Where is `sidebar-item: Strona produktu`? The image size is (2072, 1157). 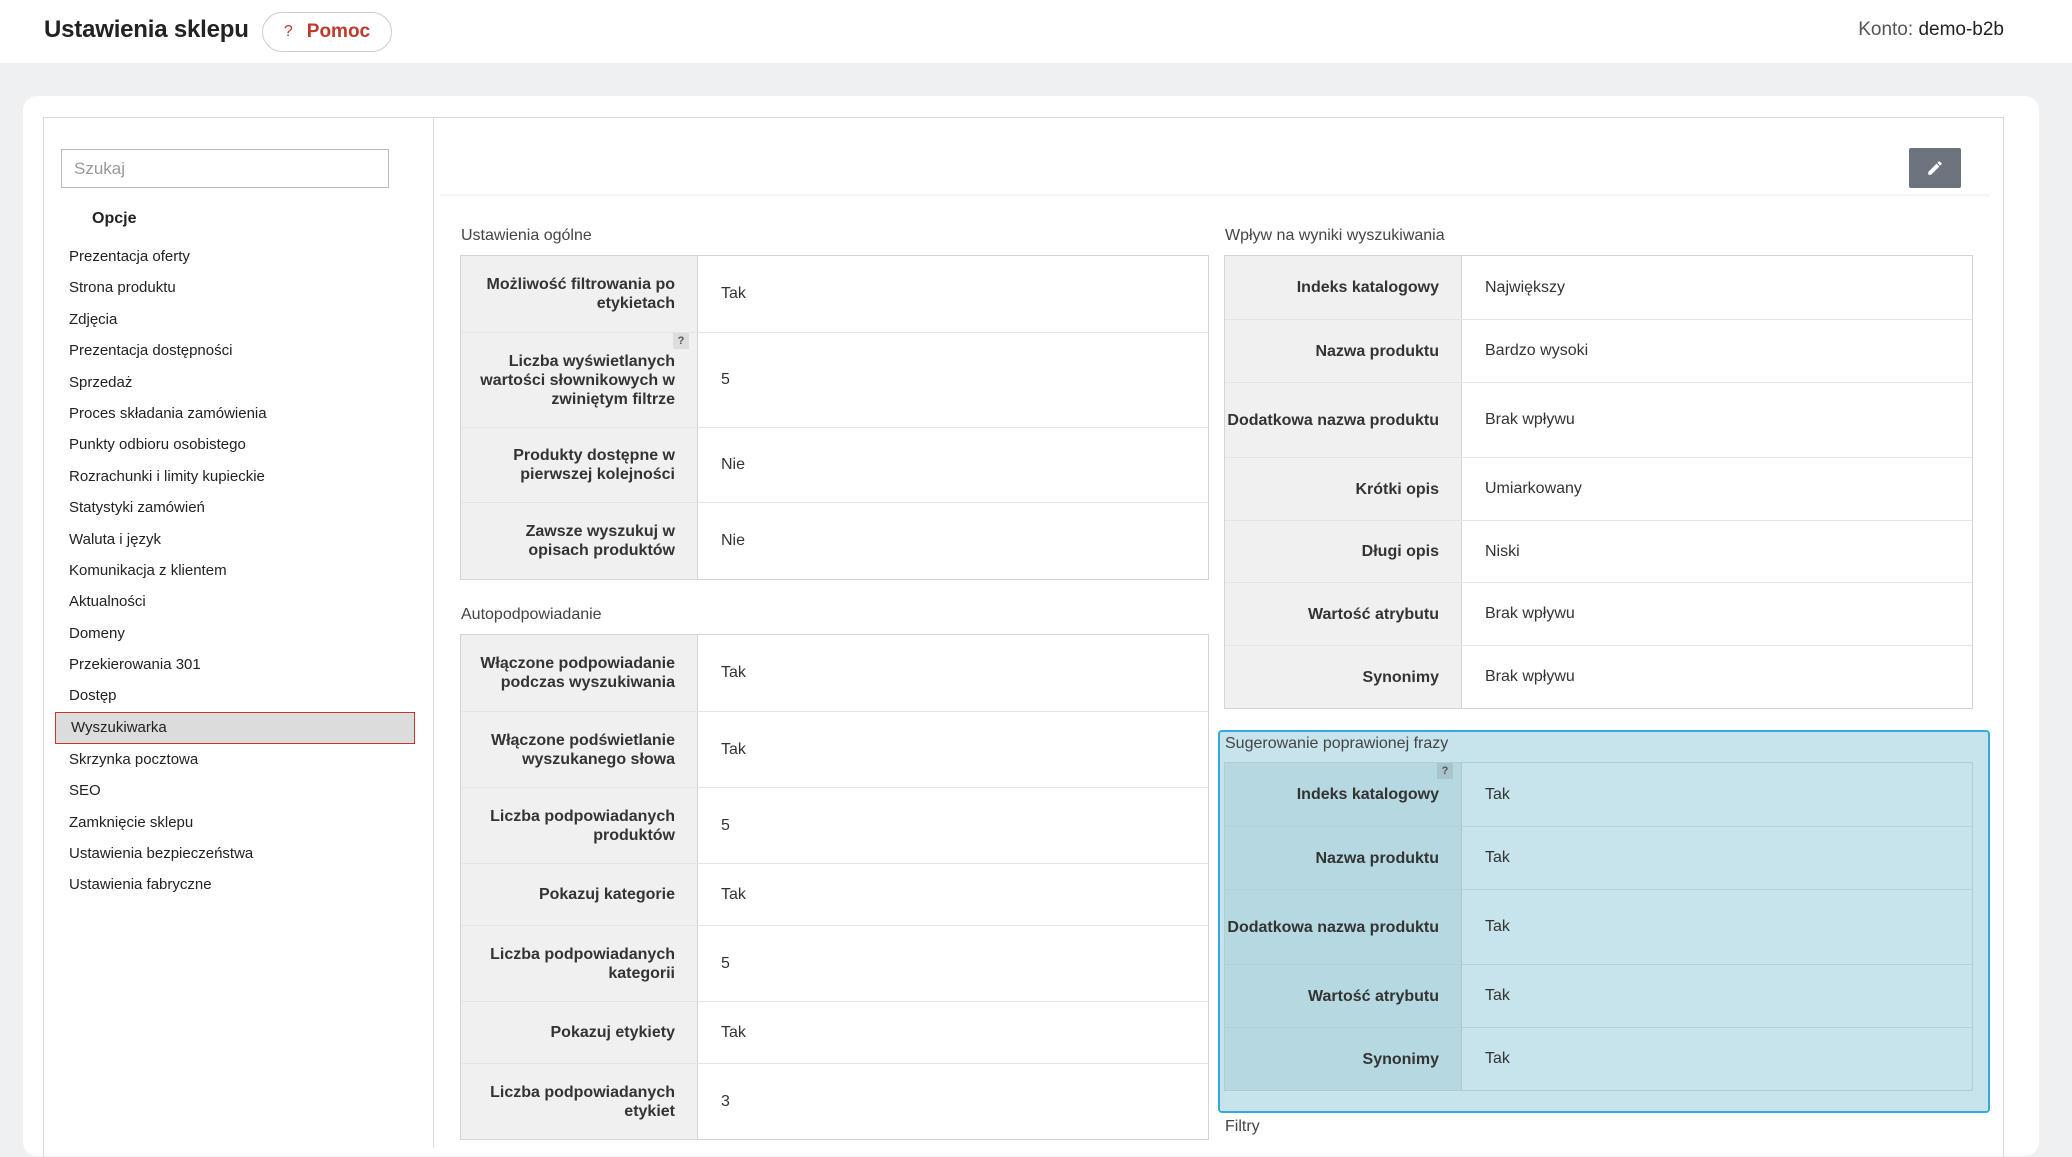
sidebar-item: Strona produktu is located at coordinates (235, 287).